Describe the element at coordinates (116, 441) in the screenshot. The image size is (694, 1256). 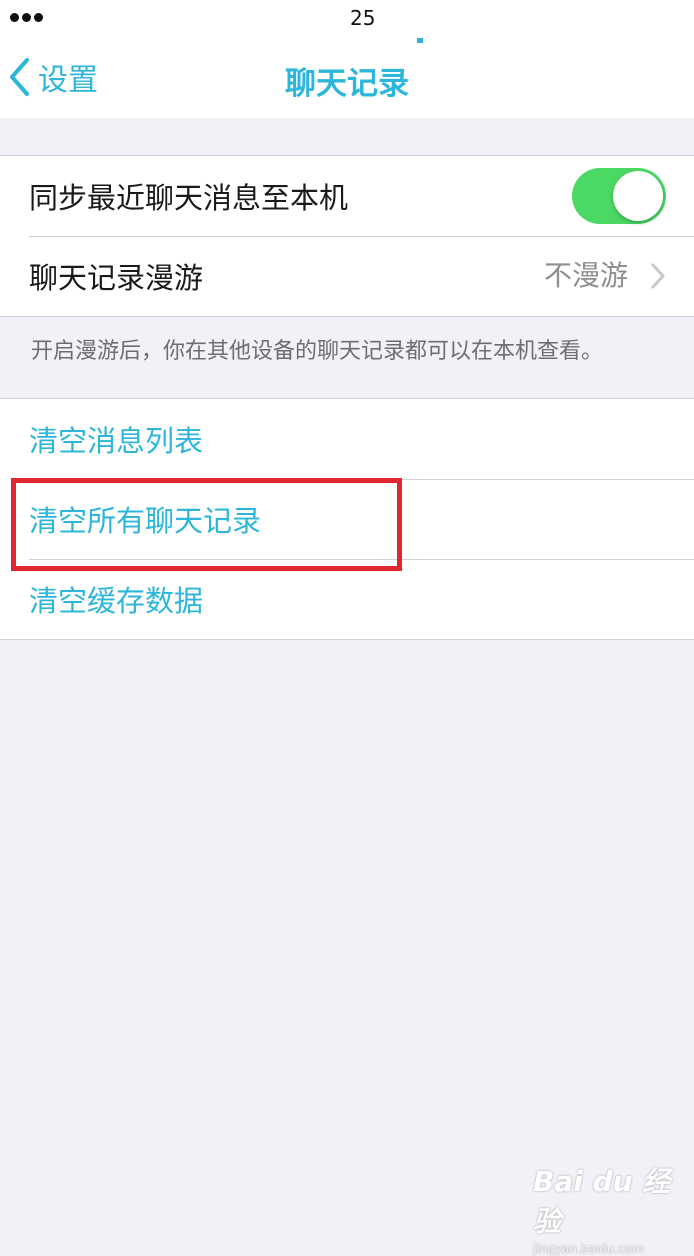
I see `clear-message-list-label: 清空消息列表` at that location.